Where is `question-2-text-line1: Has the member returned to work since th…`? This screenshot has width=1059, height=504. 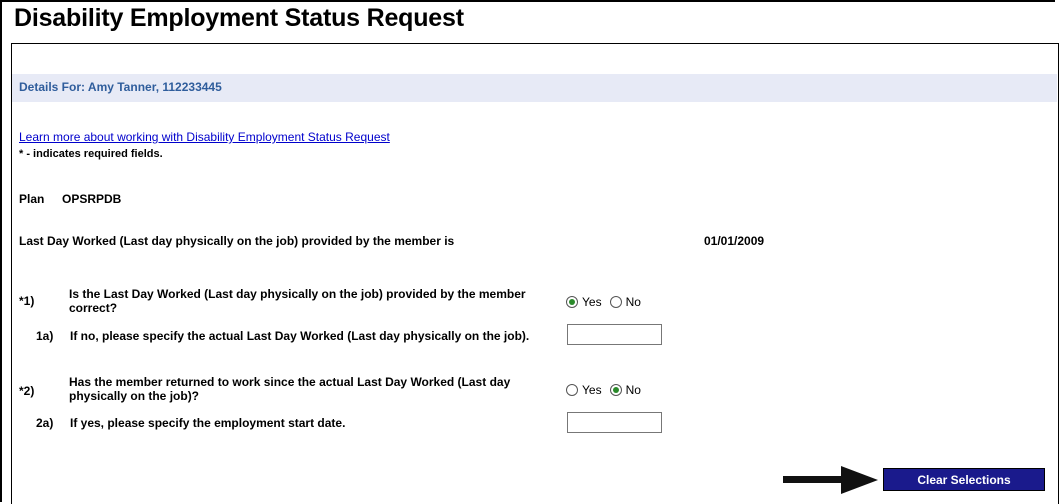 question-2-text-line1: Has the member returned to work since th… is located at coordinates (290, 382).